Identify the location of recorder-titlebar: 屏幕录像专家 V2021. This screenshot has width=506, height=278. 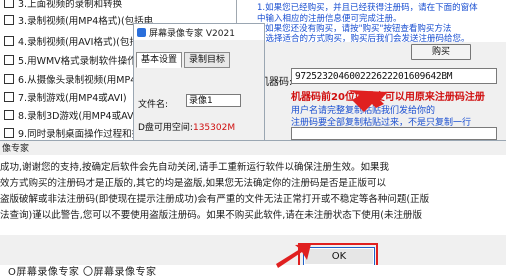
(199, 32).